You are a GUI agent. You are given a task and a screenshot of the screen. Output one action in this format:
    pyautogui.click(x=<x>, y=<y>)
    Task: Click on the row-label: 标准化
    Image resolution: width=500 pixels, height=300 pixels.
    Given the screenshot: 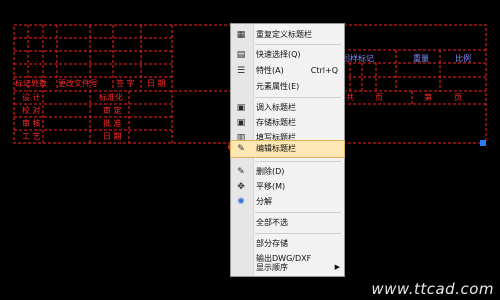 What is the action you would take?
    pyautogui.click(x=111, y=97)
    